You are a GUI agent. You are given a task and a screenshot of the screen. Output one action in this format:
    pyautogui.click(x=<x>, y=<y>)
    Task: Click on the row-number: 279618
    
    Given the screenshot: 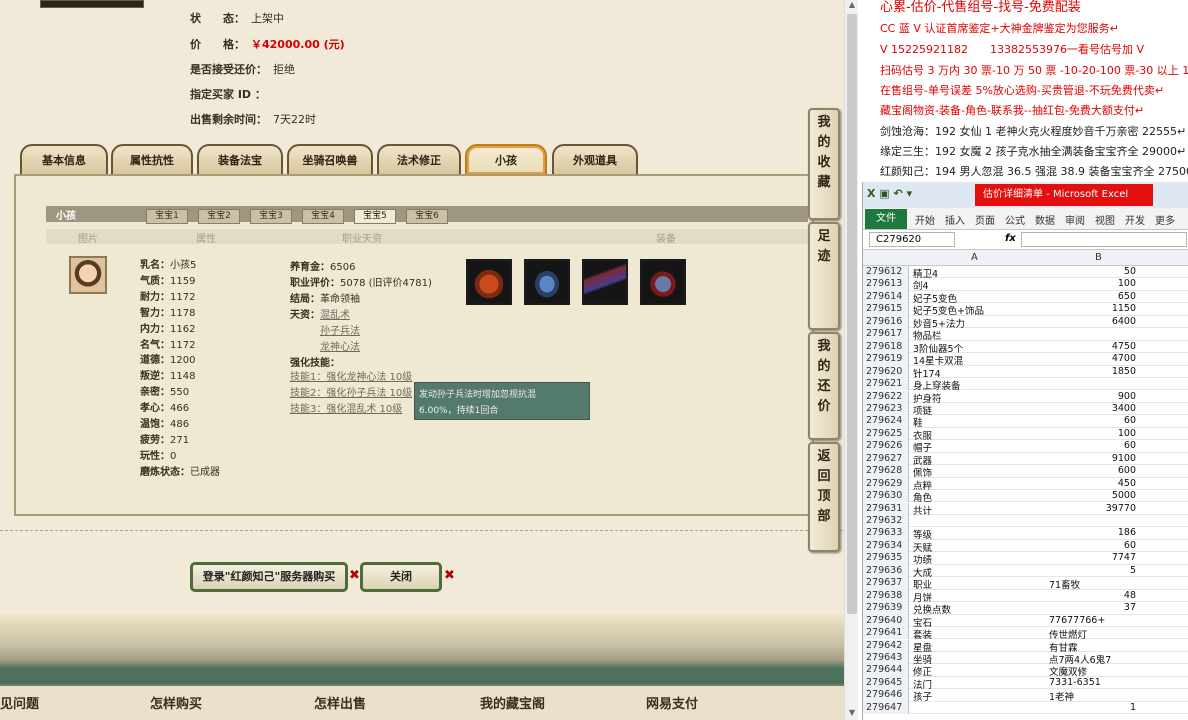 What is the action you would take?
    pyautogui.click(x=886, y=347)
    